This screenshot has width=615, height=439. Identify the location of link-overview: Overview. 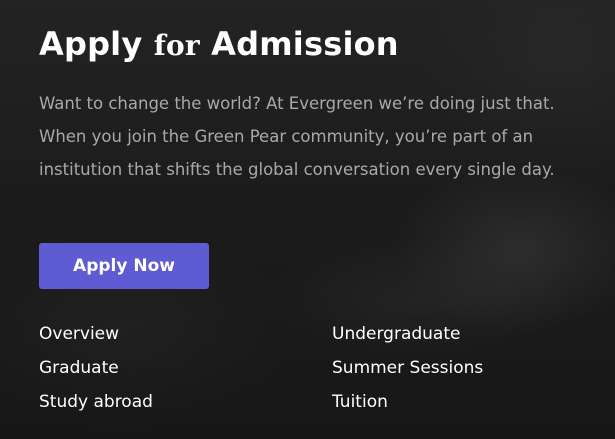
(79, 334).